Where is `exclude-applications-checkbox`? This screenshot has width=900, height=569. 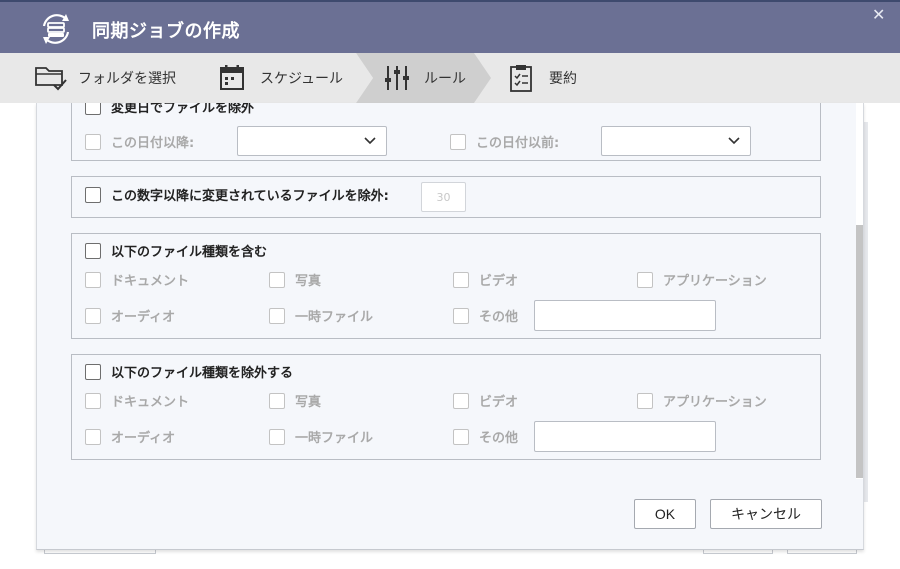
exclude-applications-checkbox is located at coordinates (645, 400).